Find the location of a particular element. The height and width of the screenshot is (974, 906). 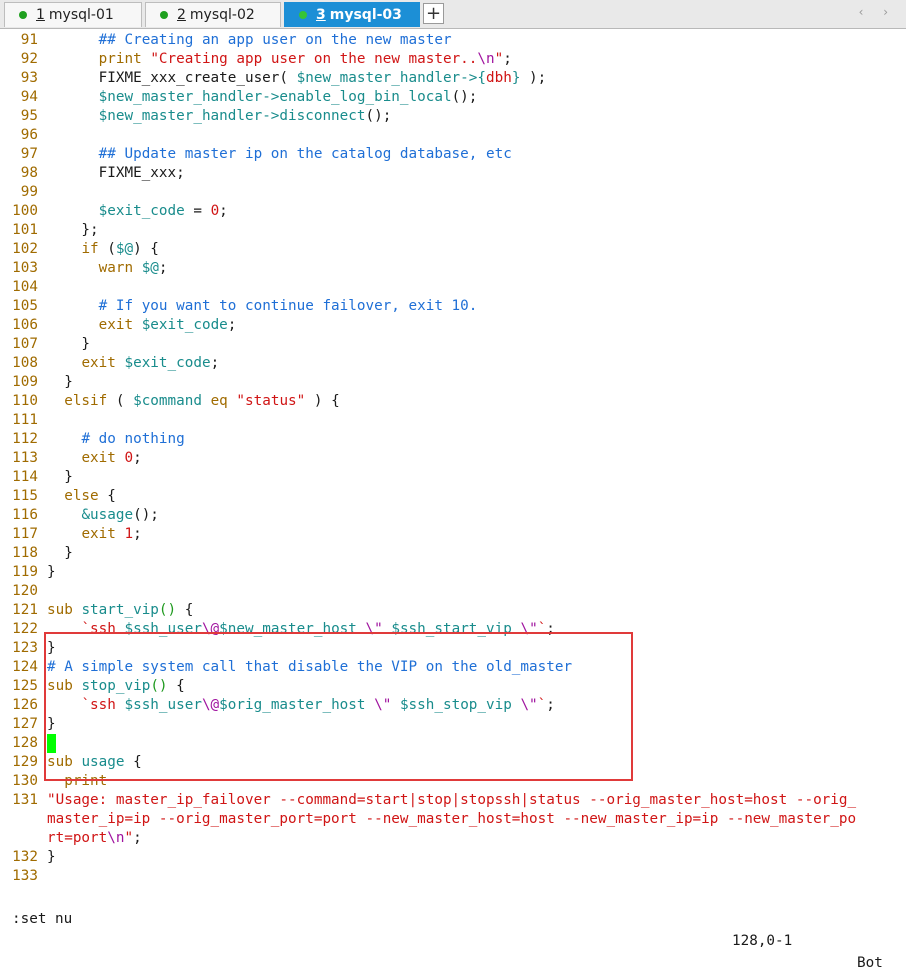

code-token: $ssh_start_vip is located at coordinates (451, 629).